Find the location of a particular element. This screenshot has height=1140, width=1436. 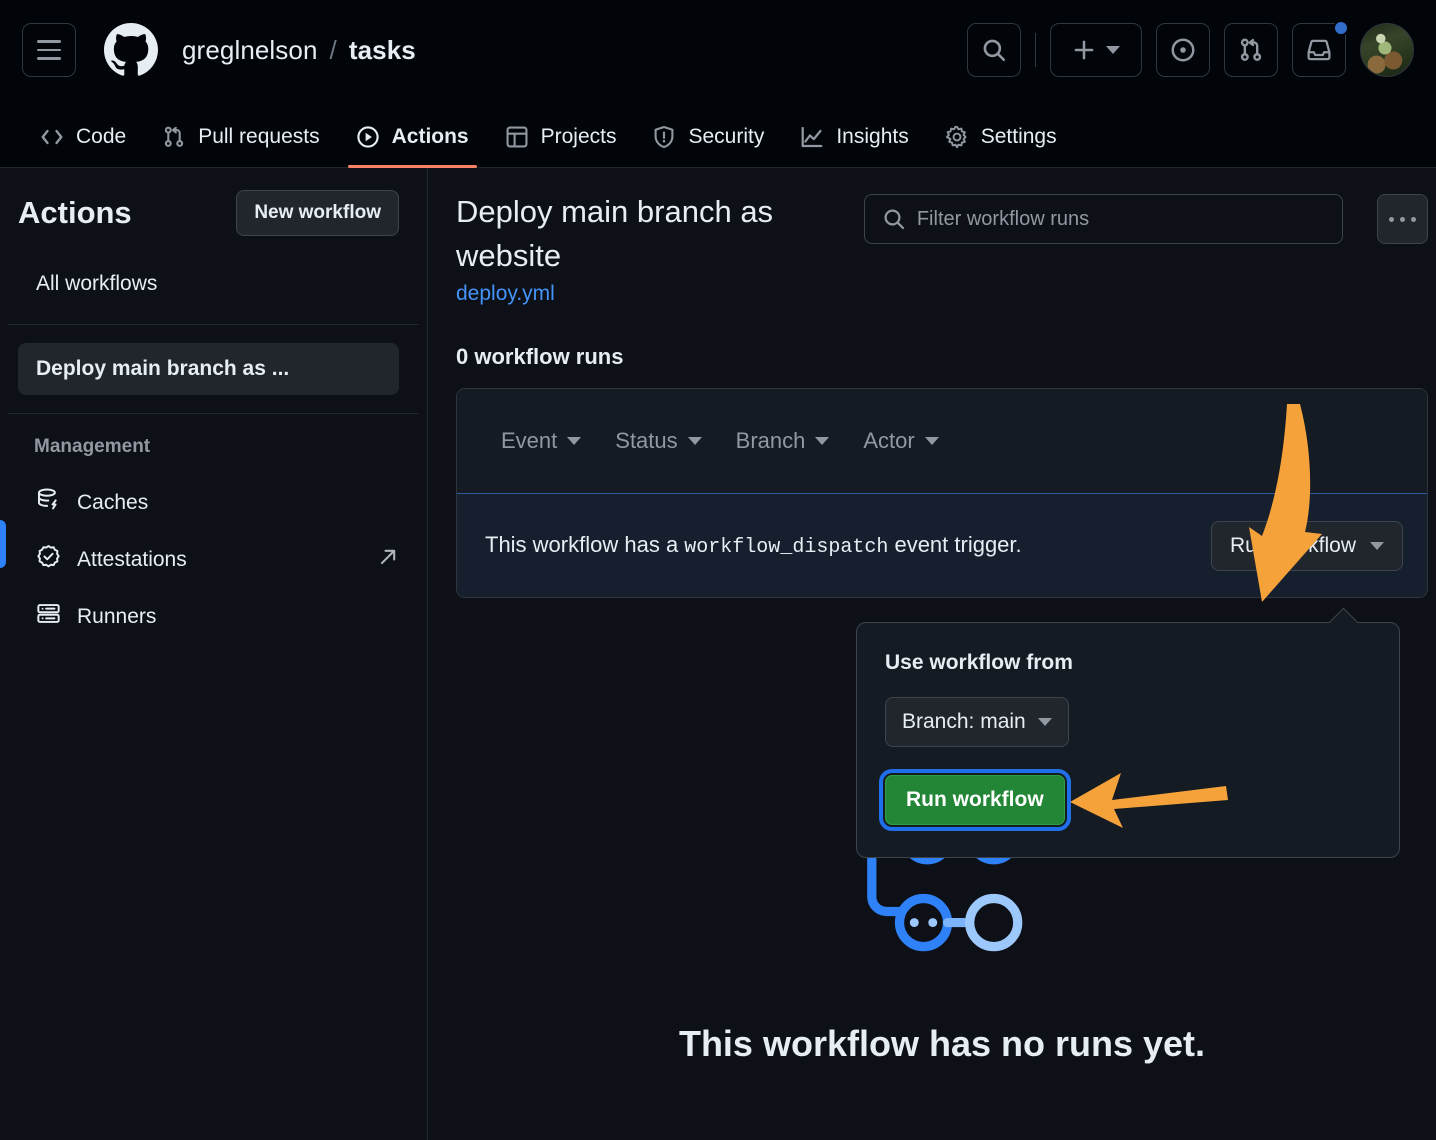

cache-icon is located at coordinates (48, 502).